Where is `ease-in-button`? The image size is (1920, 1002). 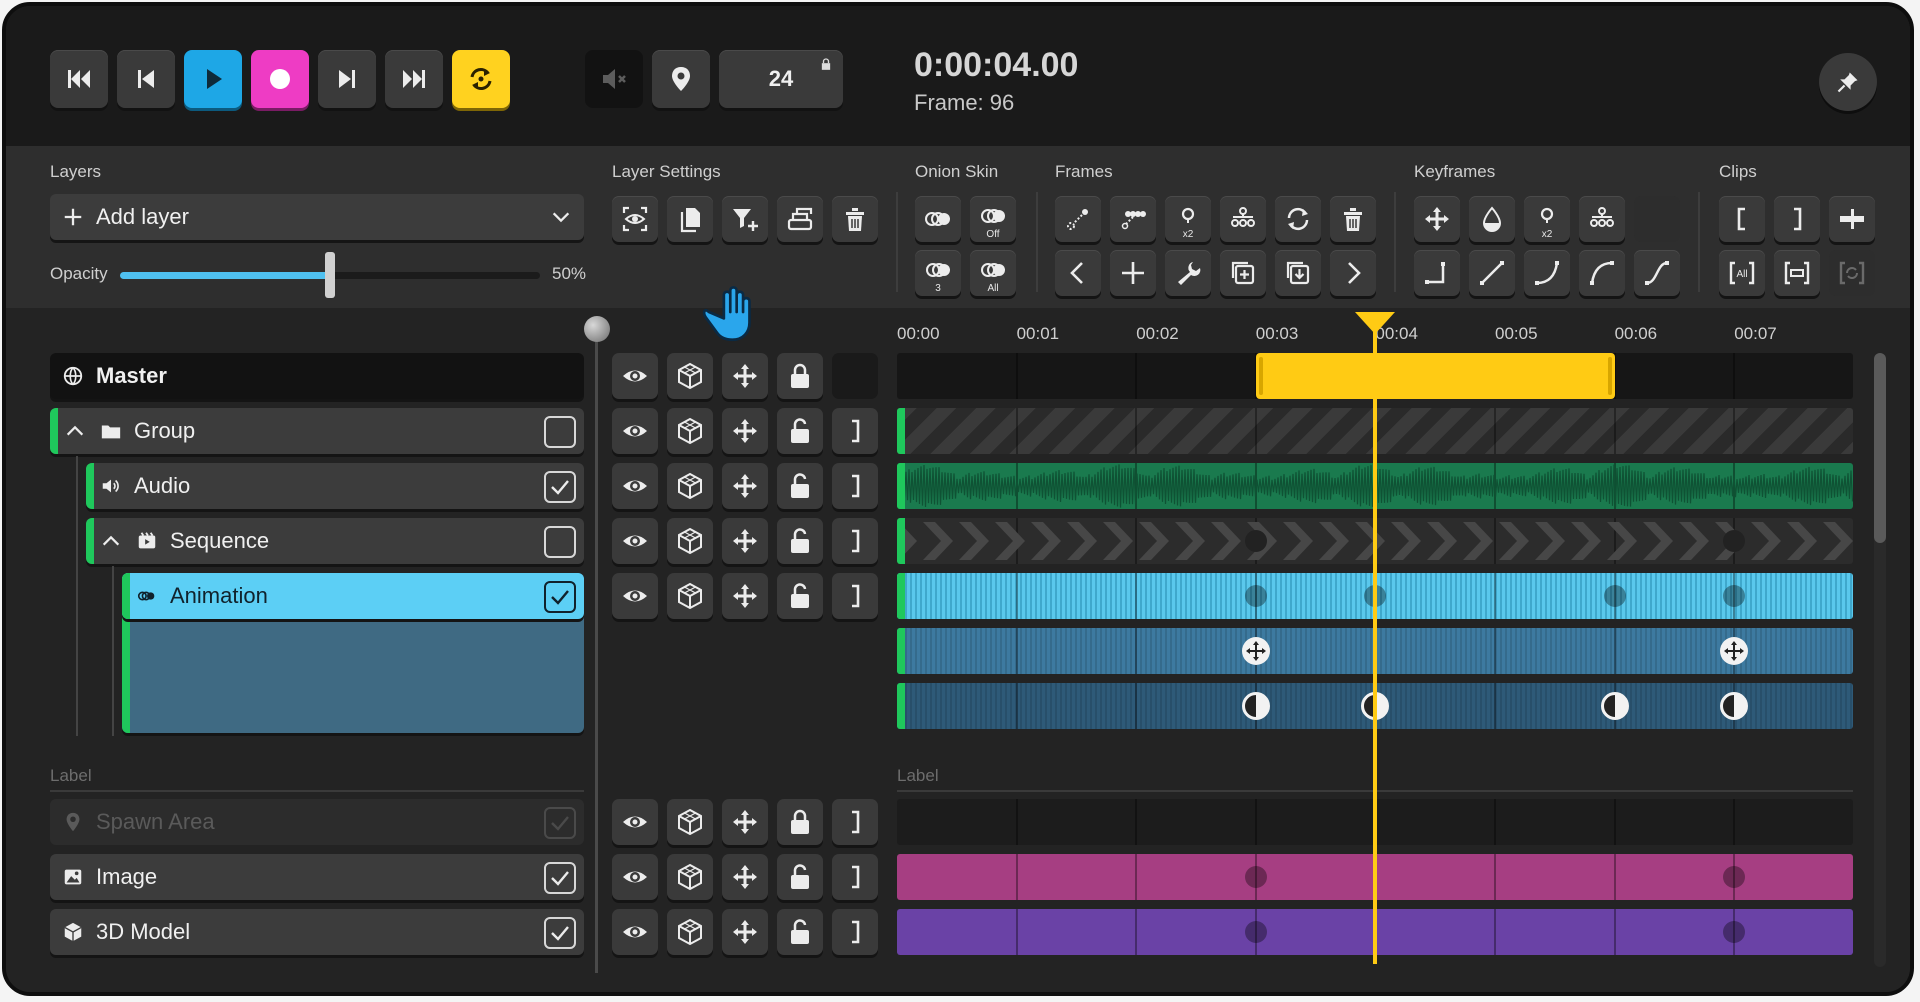 ease-in-button is located at coordinates (1547, 273).